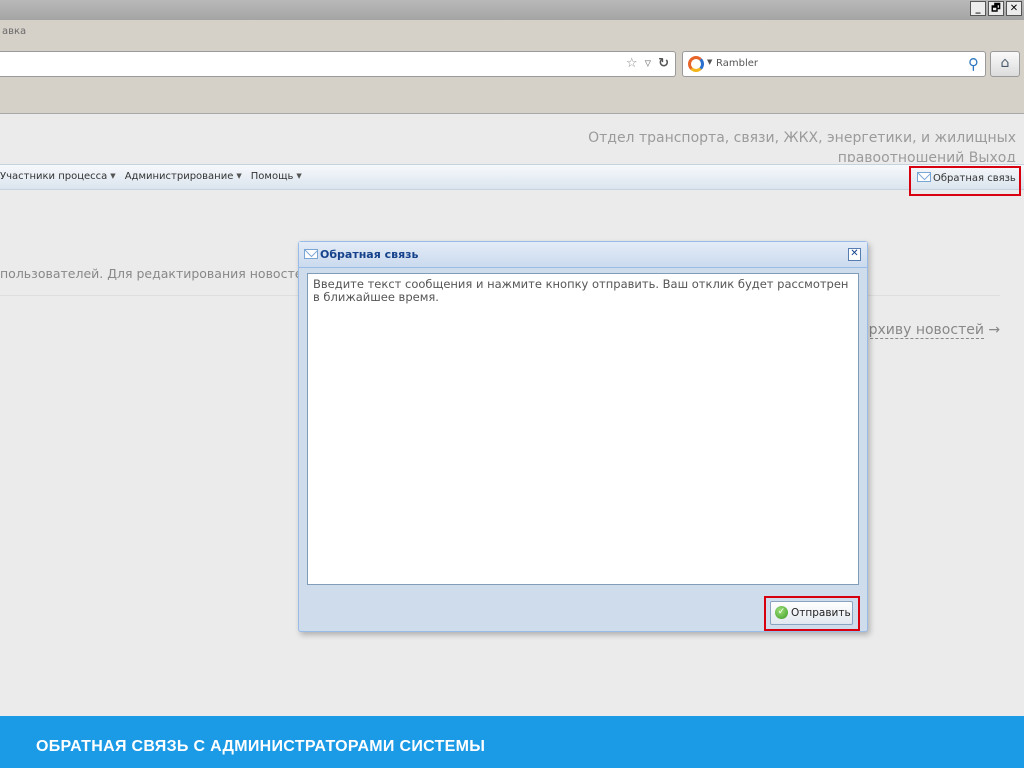 This screenshot has height=768, width=1024. What do you see at coordinates (512, 10) in the screenshot?
I see `window-titlebar: _ 🗗 ✕` at bounding box center [512, 10].